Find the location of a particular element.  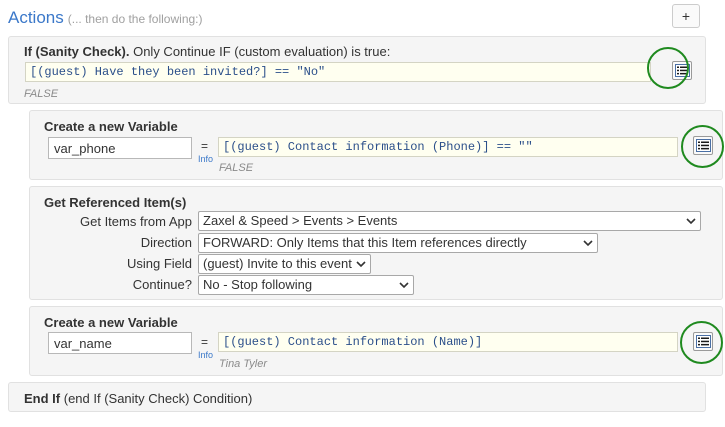

get-items-from-app-select: Zaxel & Speed > Events > Events is located at coordinates (449, 221).